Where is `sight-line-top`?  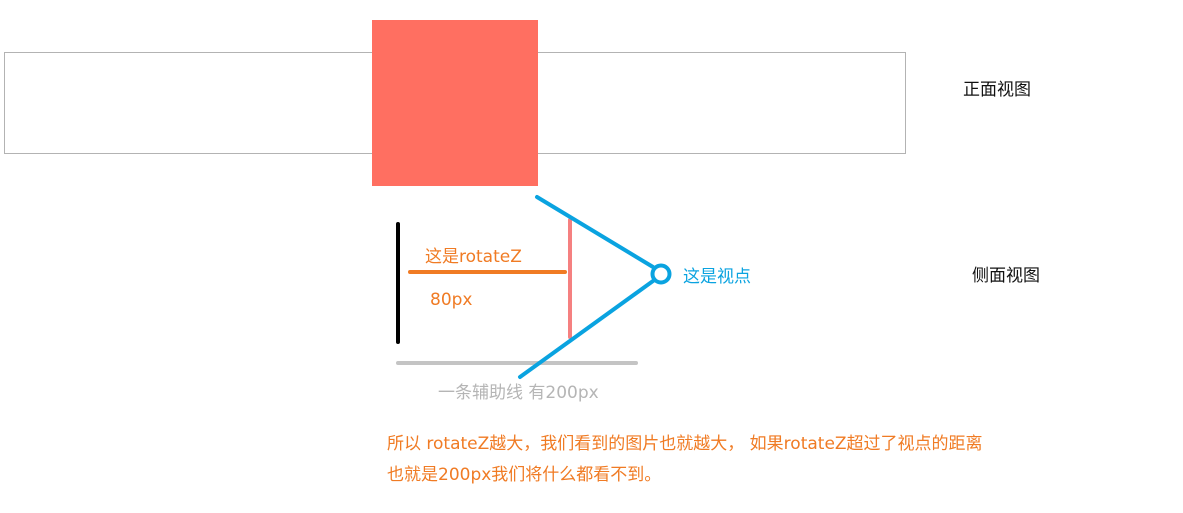 sight-line-top is located at coordinates (595, 232).